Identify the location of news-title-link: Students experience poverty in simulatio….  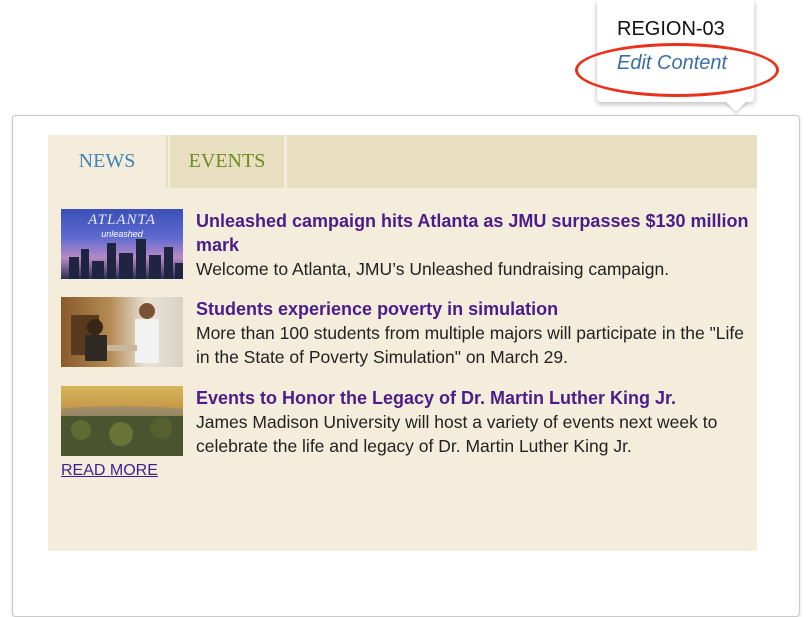
(476, 309).